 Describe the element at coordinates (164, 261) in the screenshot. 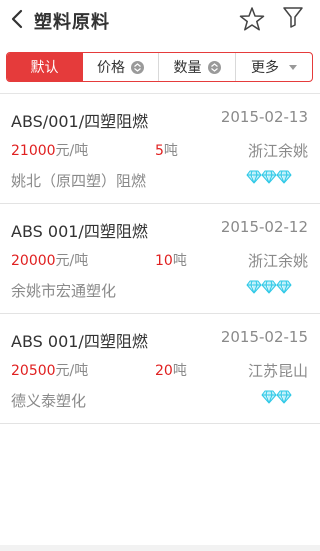

I see `quantity-value: 10` at that location.